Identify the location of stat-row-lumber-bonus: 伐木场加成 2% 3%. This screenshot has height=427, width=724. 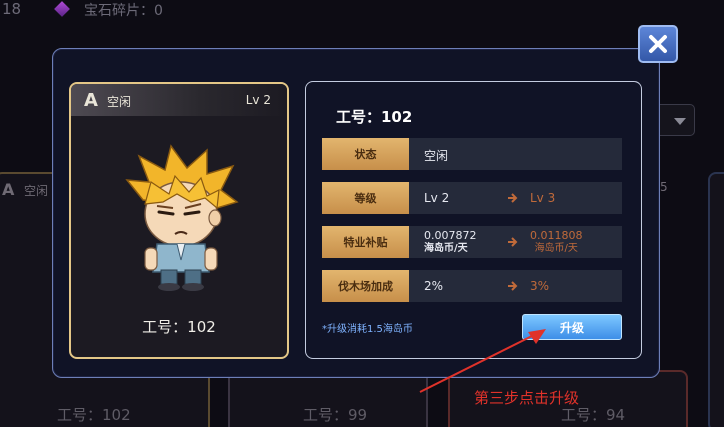
(472, 286).